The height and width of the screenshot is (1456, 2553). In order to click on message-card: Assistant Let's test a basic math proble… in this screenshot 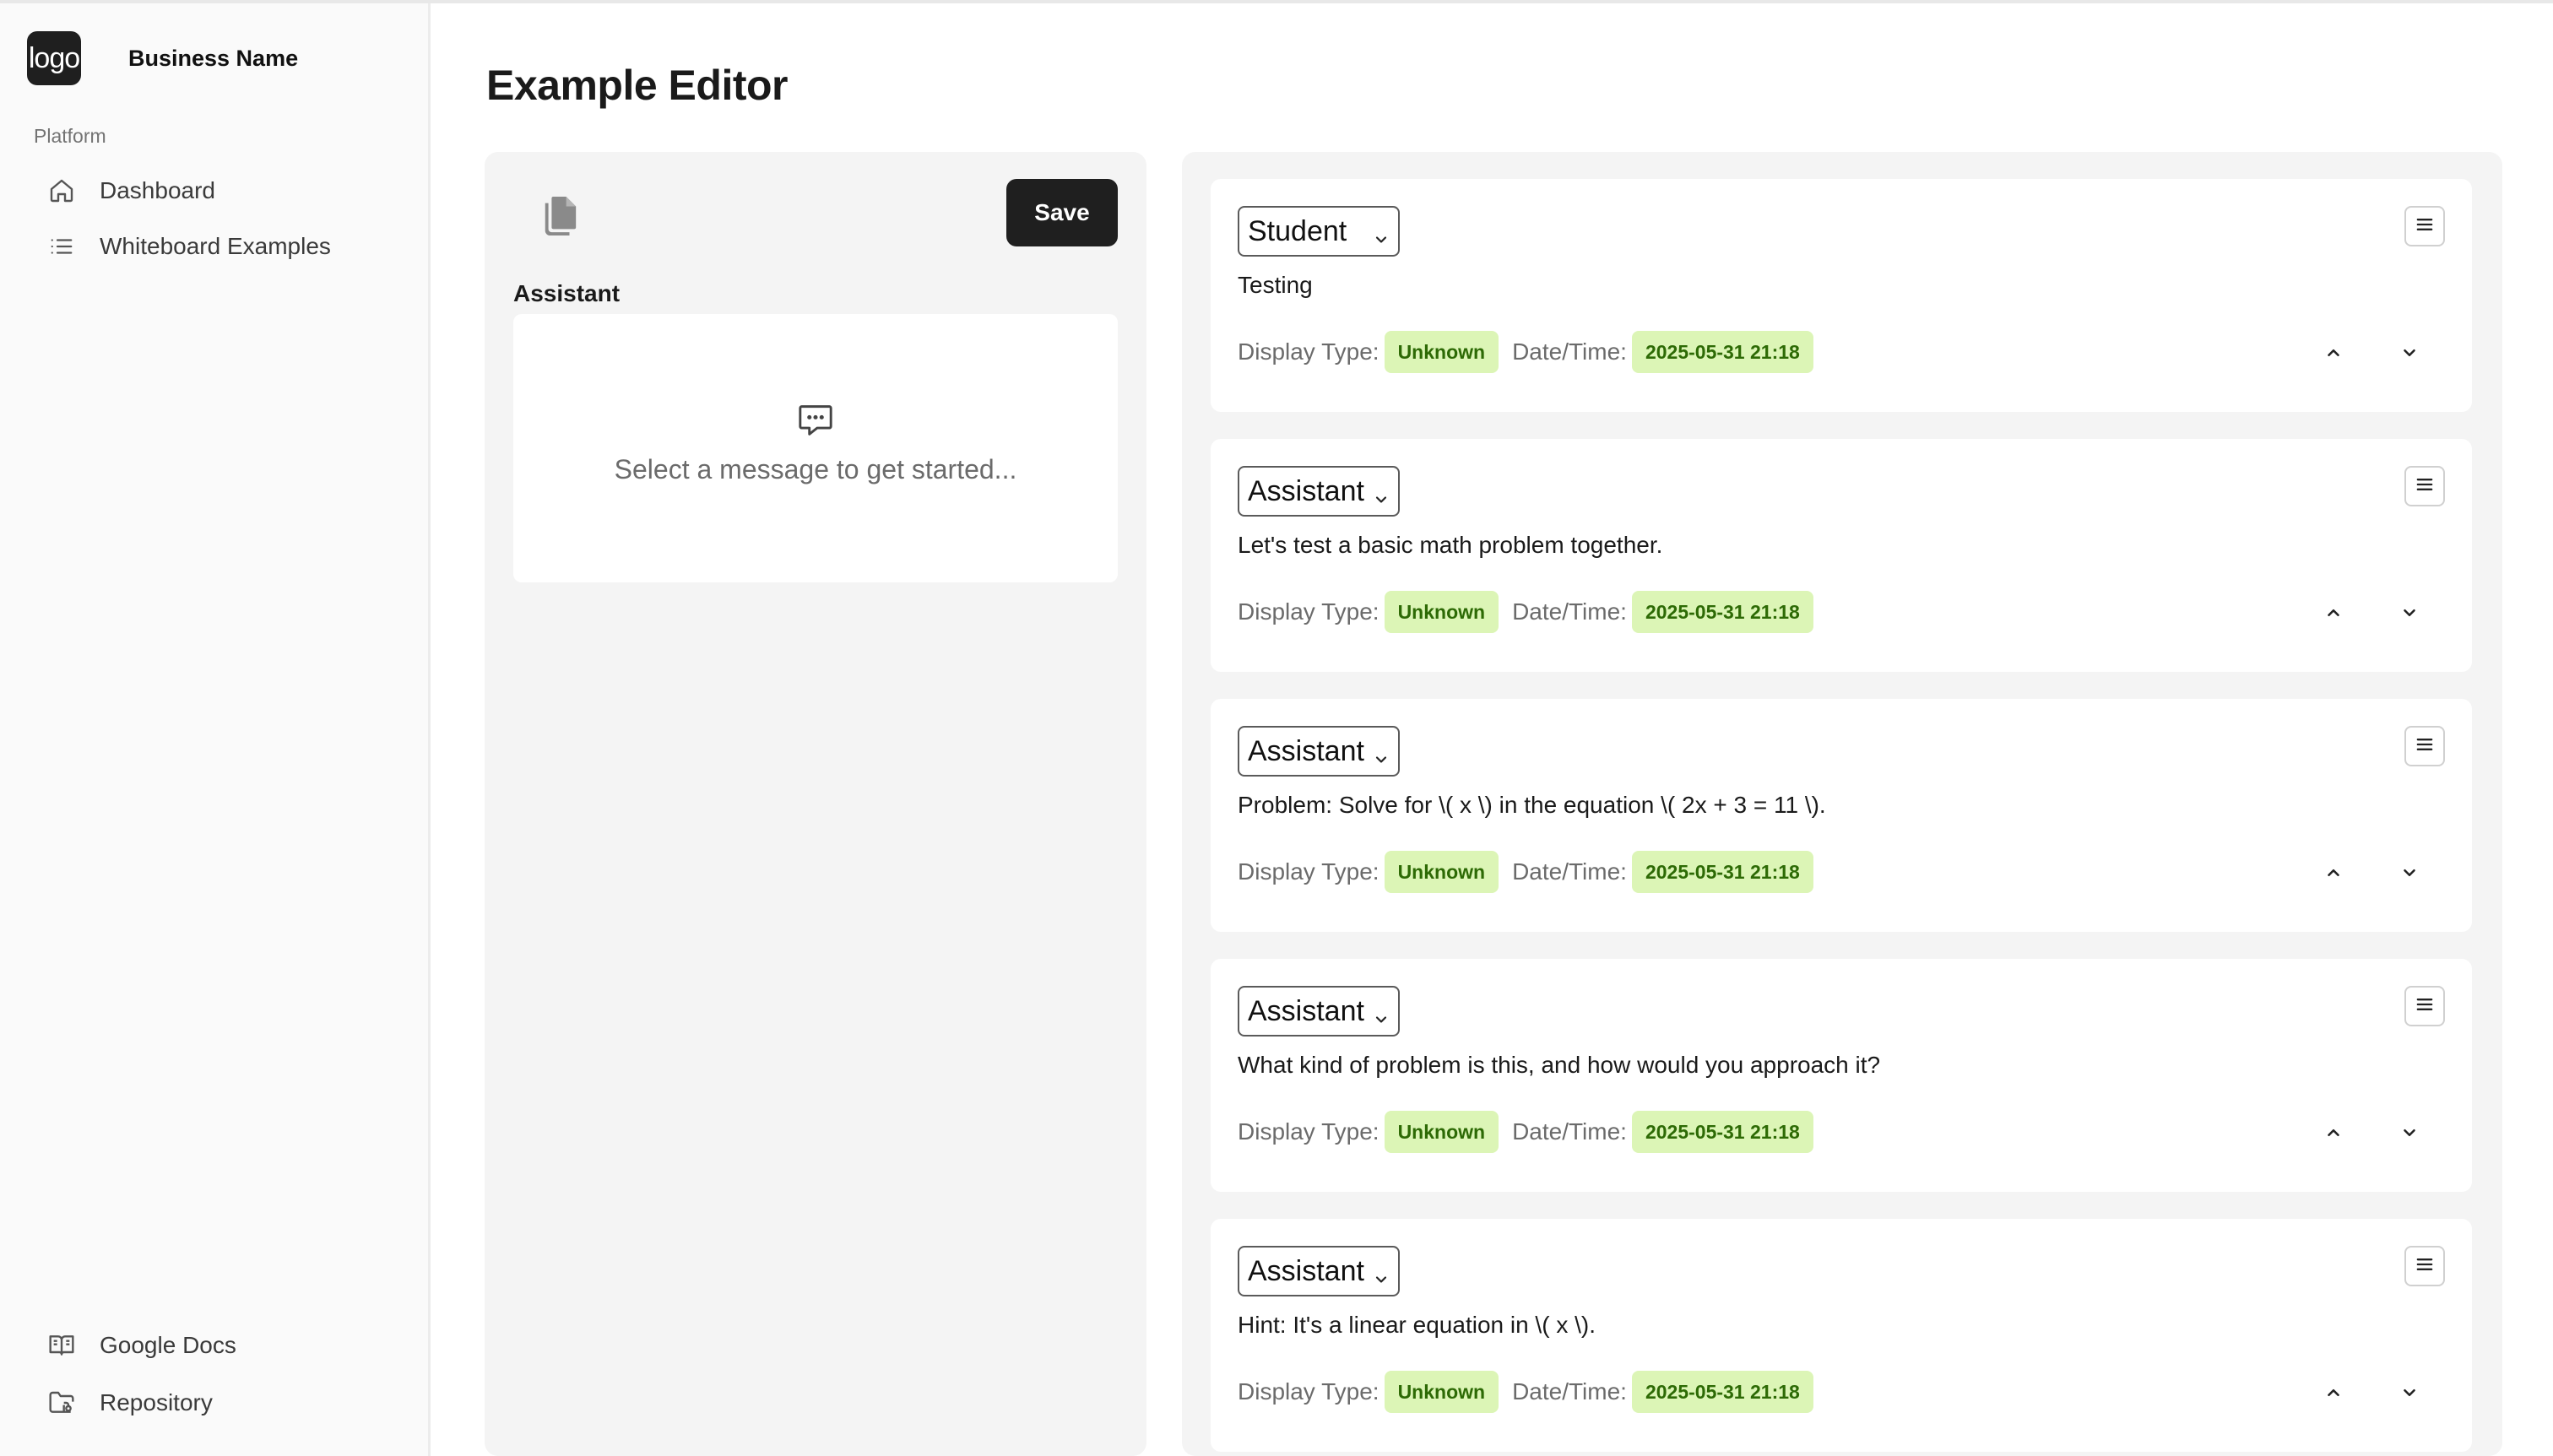, I will do `click(1841, 555)`.